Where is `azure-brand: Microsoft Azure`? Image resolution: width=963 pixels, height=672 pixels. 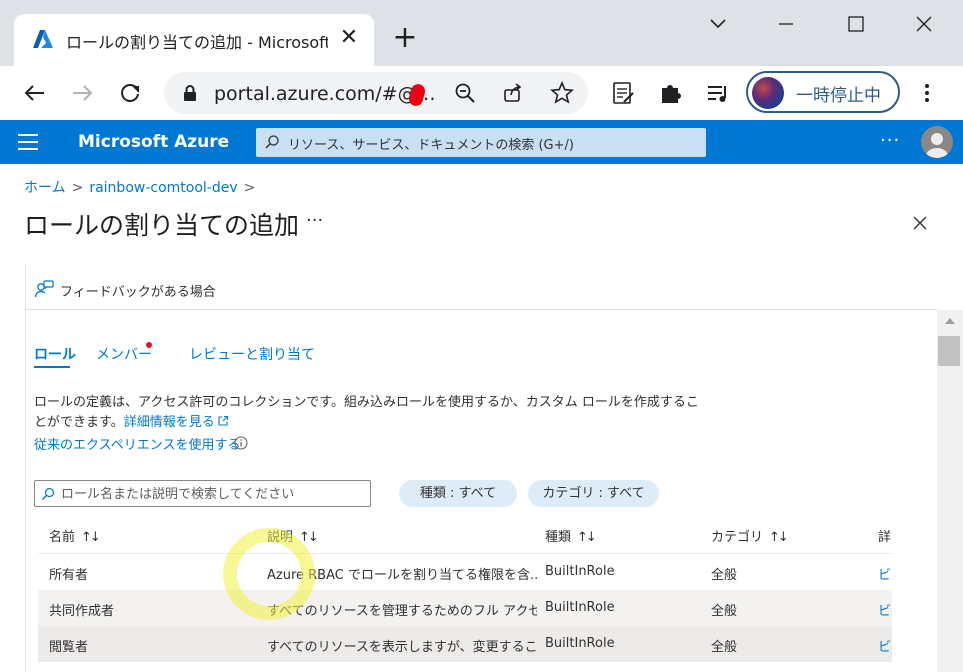
azure-brand: Microsoft Azure is located at coordinates (153, 142).